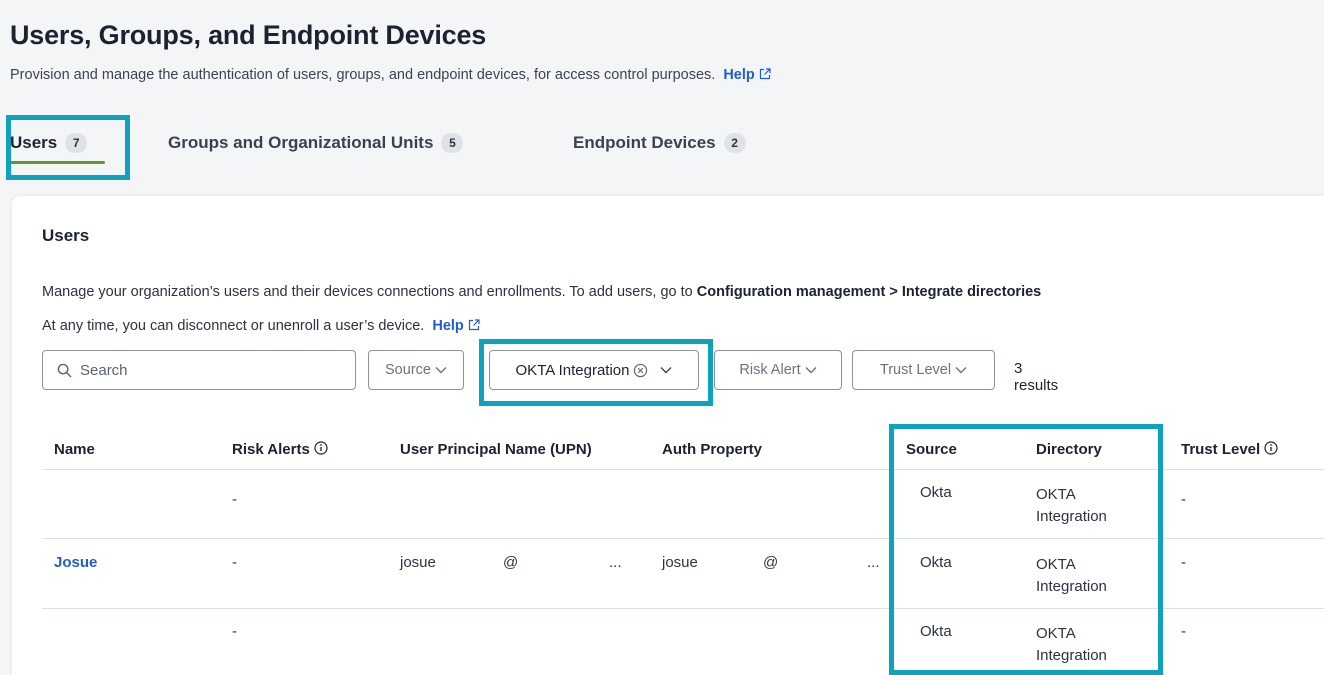 The width and height of the screenshot is (1324, 675). I want to click on search-box, so click(199, 370).